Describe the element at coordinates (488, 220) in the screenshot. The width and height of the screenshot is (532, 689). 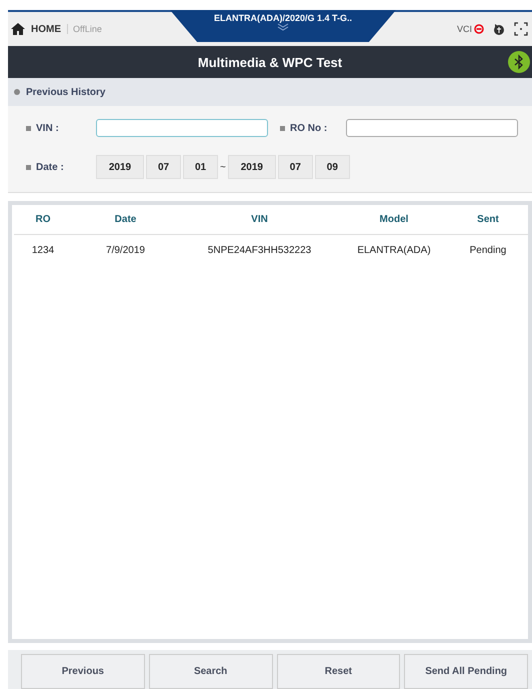
I see `column-header: Sent` at that location.